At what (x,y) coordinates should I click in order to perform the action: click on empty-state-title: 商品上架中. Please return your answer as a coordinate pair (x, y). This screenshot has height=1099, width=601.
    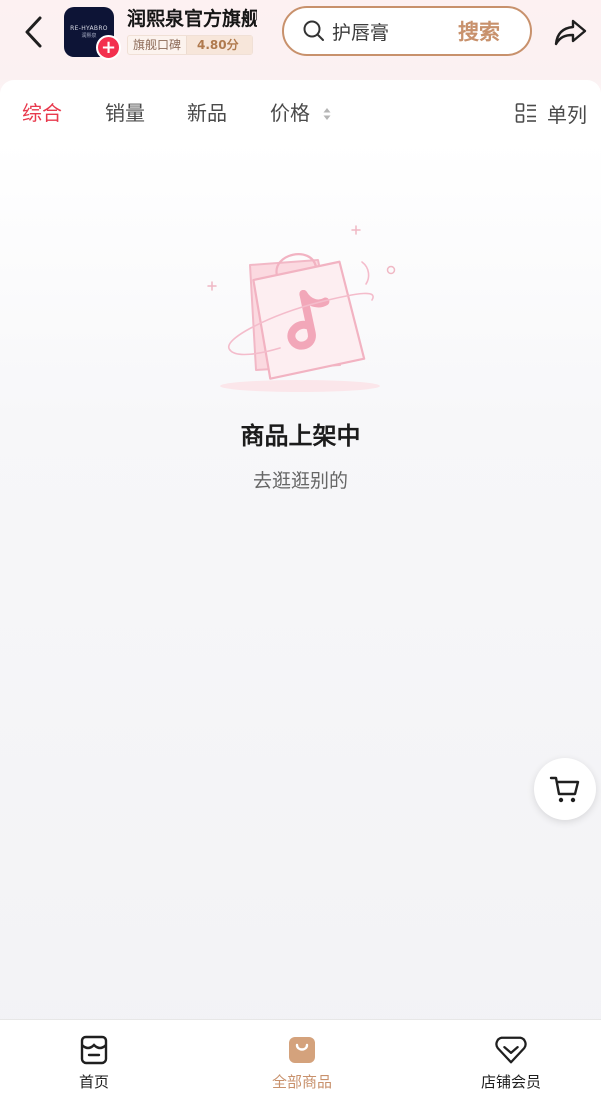
    Looking at the image, I should click on (300, 436).